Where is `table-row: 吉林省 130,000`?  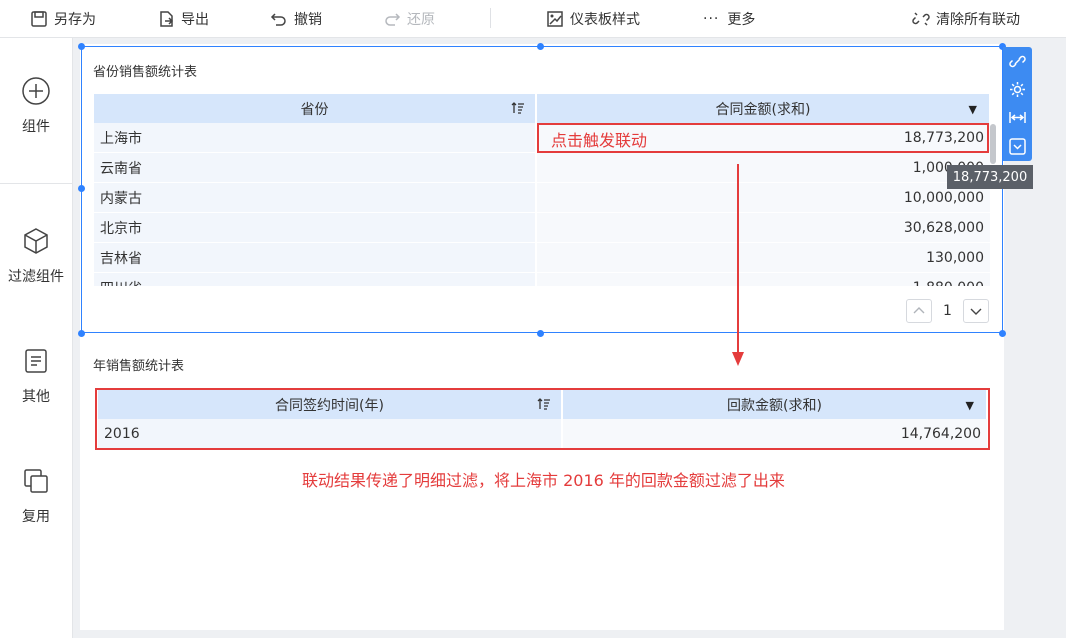 table-row: 吉林省 130,000 is located at coordinates (542, 257).